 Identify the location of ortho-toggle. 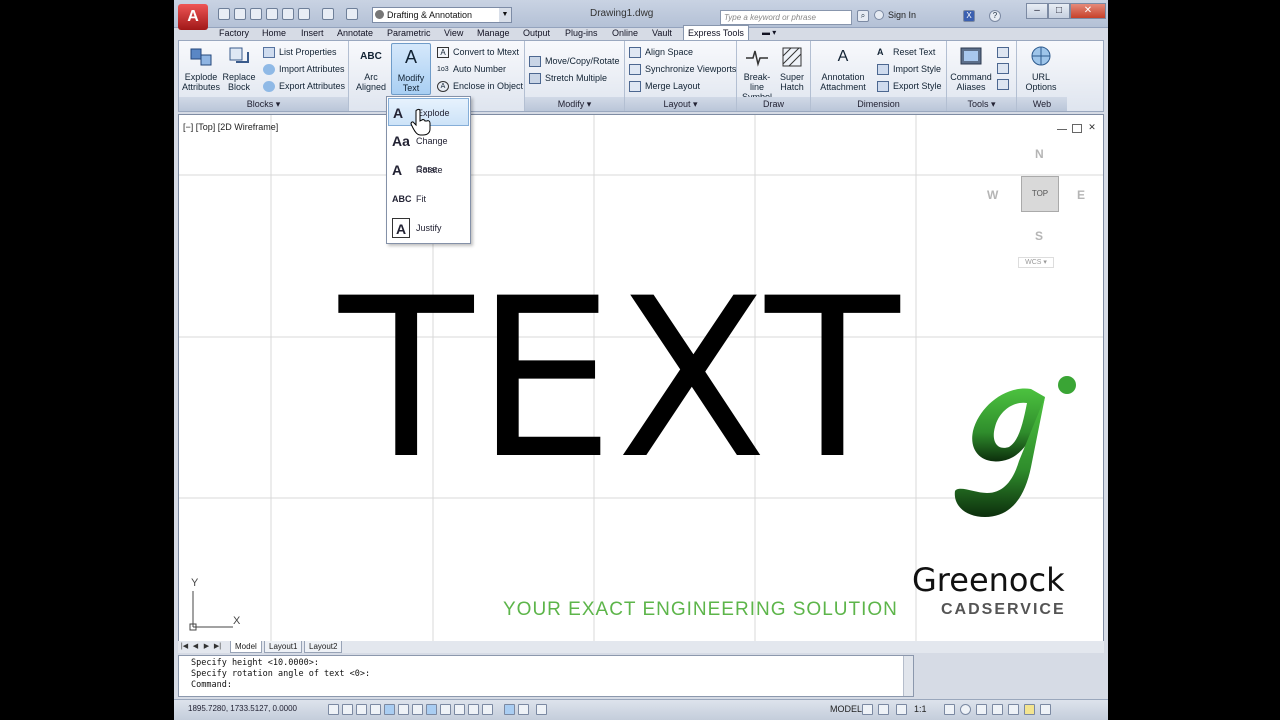
(375, 709).